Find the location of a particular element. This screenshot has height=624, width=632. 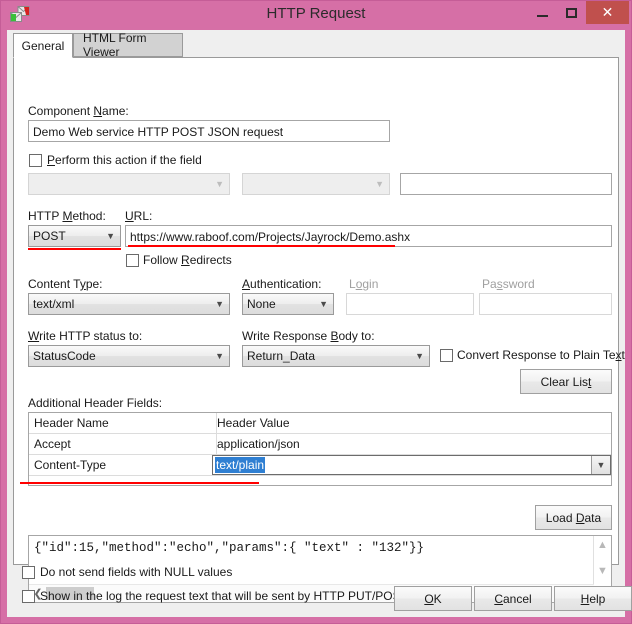

perform-action-label: Perform this action if the field is located at coordinates (124, 160).